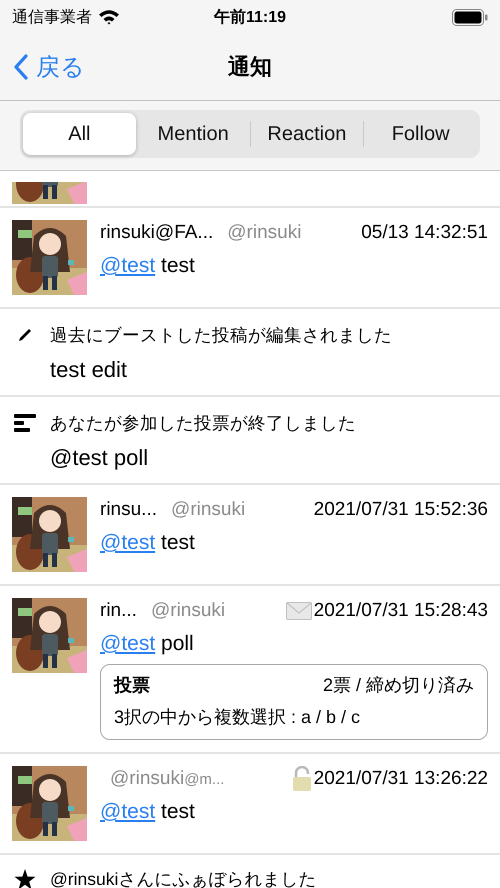  What do you see at coordinates (25, 423) in the screenshot?
I see `poll-icon` at bounding box center [25, 423].